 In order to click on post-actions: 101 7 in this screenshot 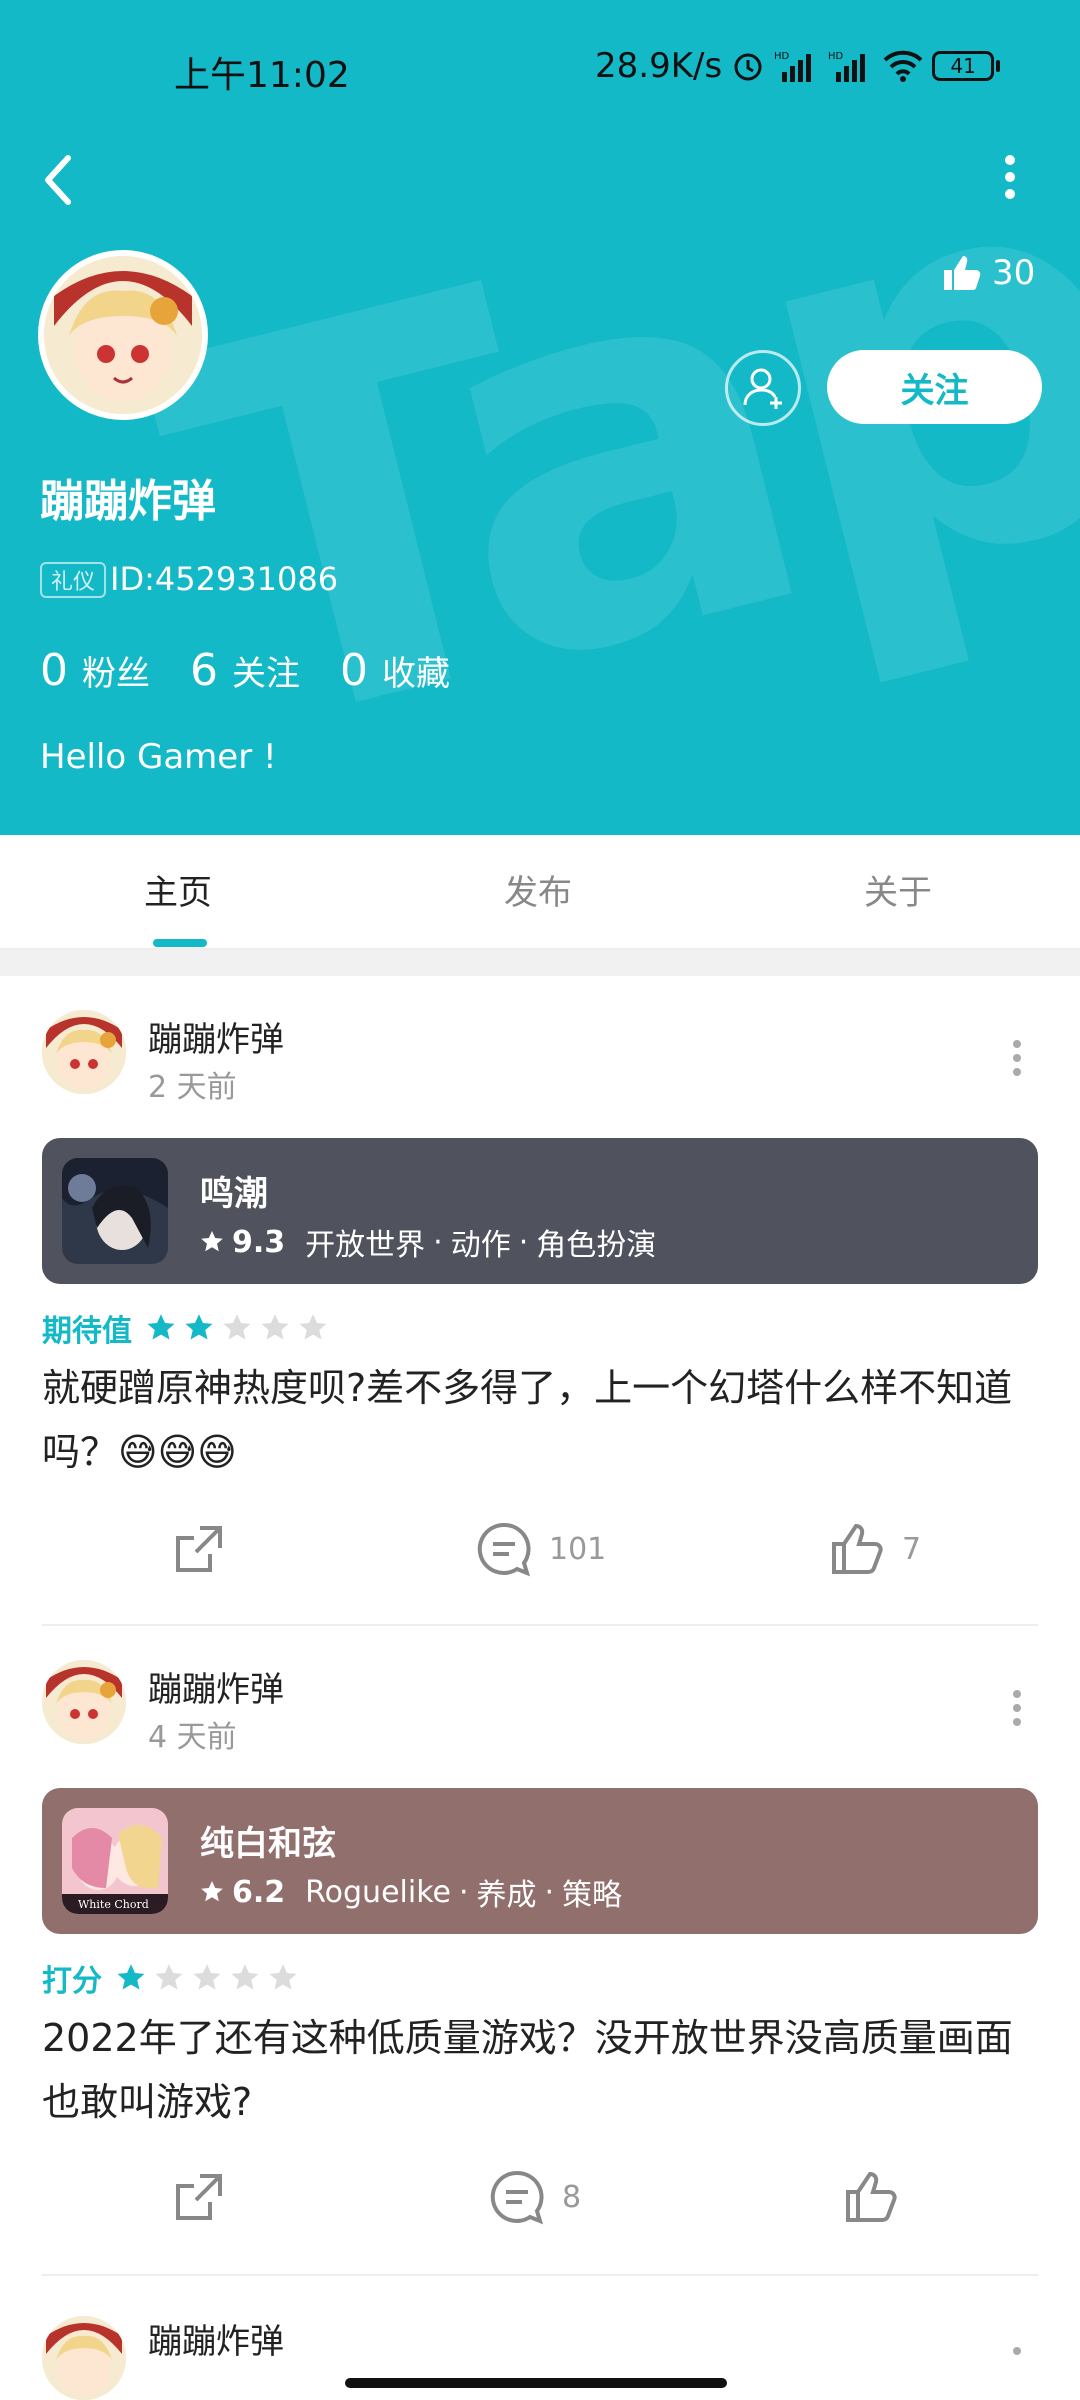, I will do `click(540, 1555)`.